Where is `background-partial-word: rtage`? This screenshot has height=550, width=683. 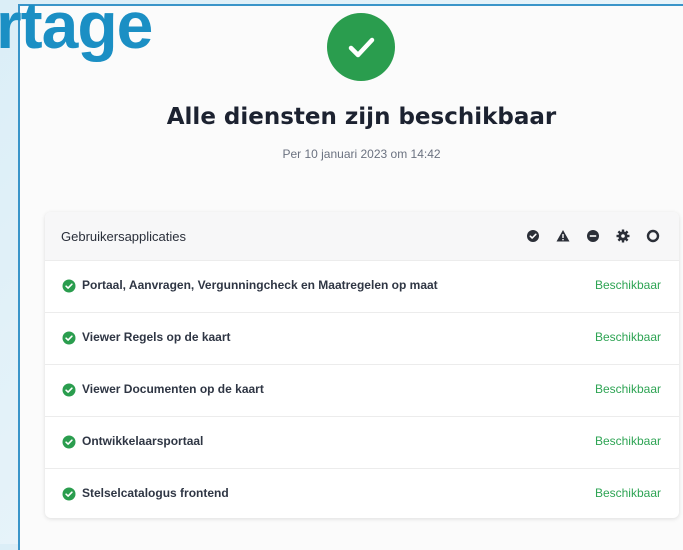
background-partial-word: rtage is located at coordinates (76, 31).